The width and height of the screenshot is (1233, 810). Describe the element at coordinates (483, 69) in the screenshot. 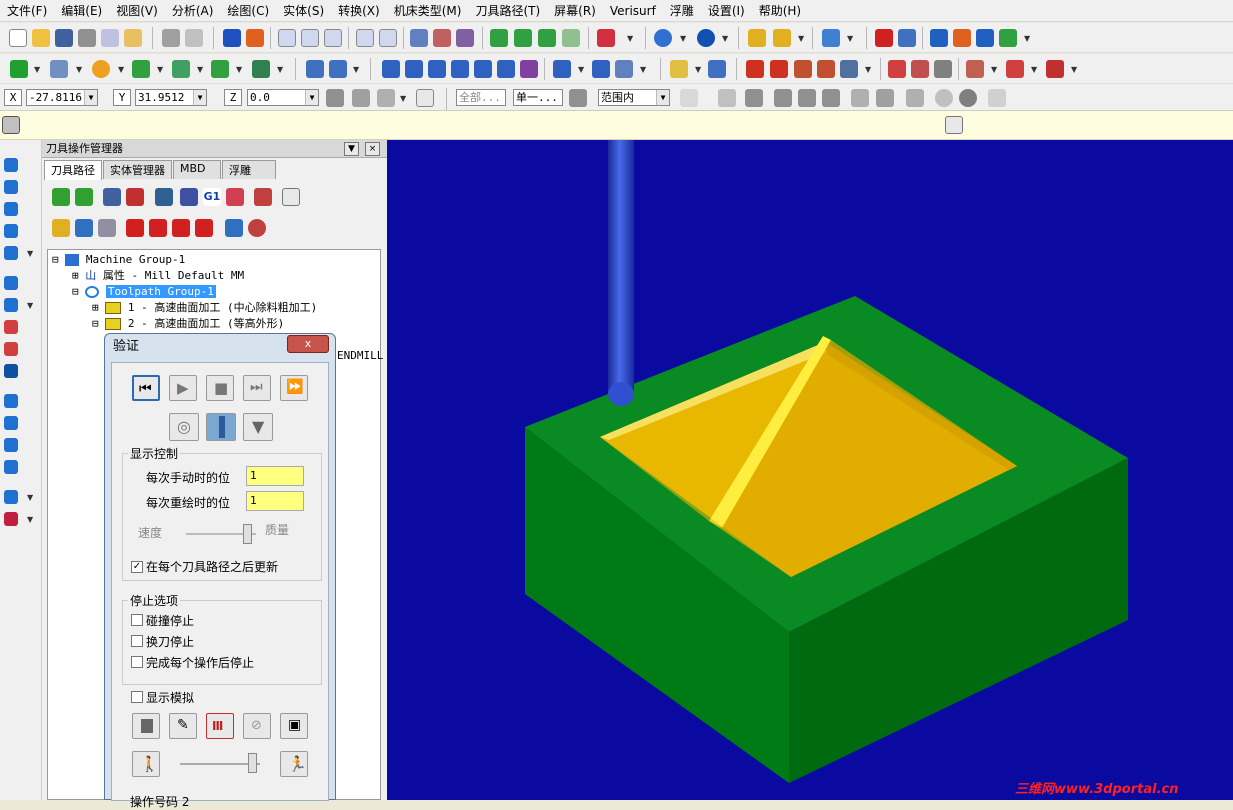

I see `offset-icon` at that location.